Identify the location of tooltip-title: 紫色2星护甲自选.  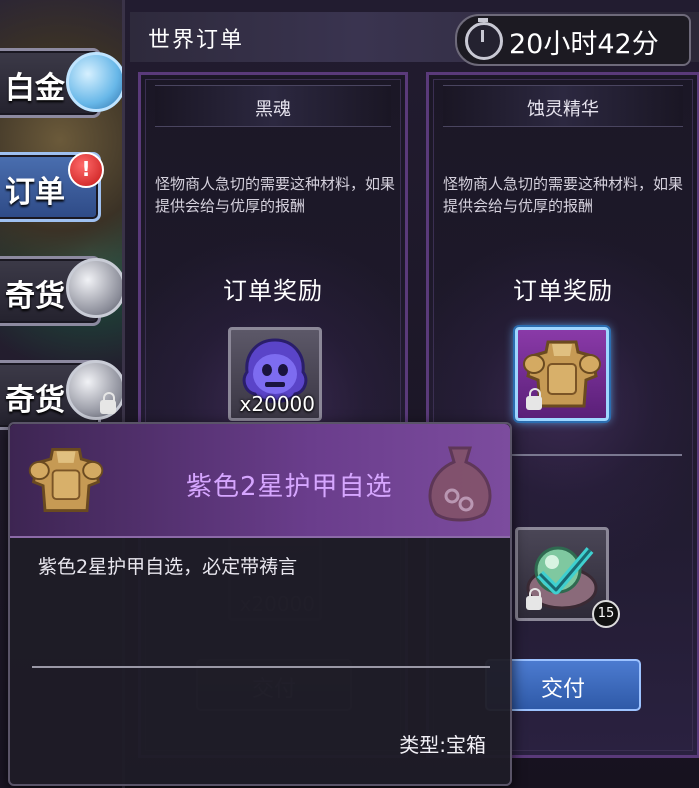
(289, 487).